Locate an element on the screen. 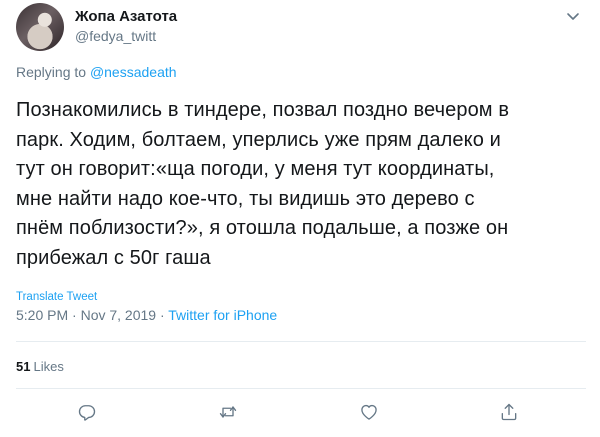  tweet-source-link: Twitter for iPhone is located at coordinates (222, 315).